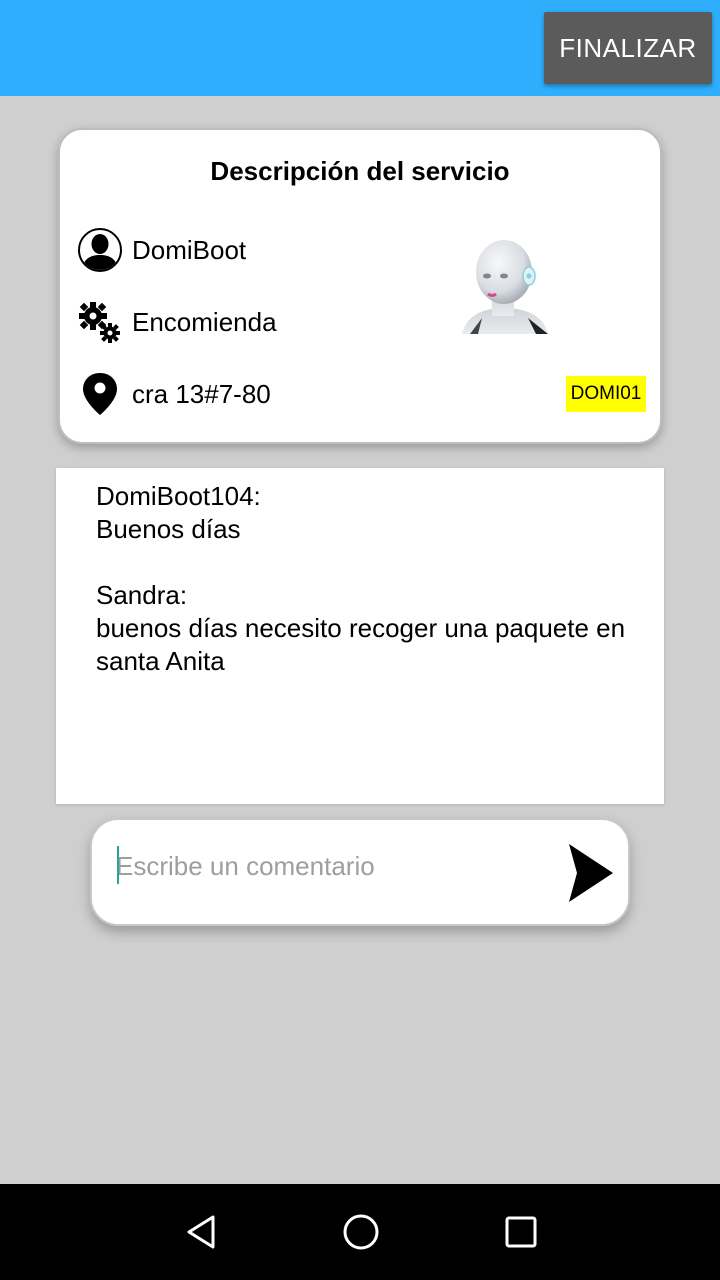 Image resolution: width=720 pixels, height=1280 pixels. I want to click on card-title: Descripción del servicio, so click(360, 171).